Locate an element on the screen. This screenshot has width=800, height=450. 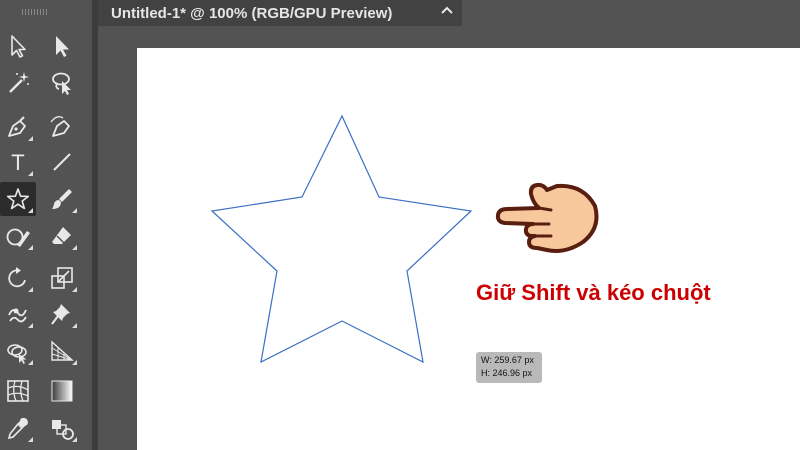
lasso-tool is located at coordinates (62, 83).